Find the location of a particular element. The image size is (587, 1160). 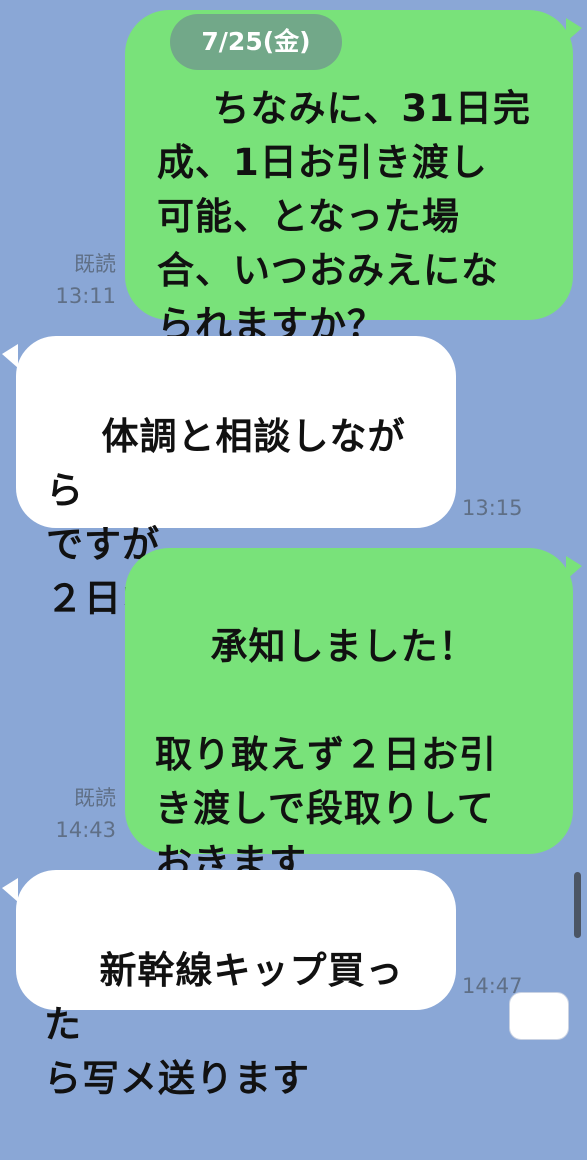

incoming-message-bubble: 新幹線キップ買った ら写メ送ります is located at coordinates (236, 985).